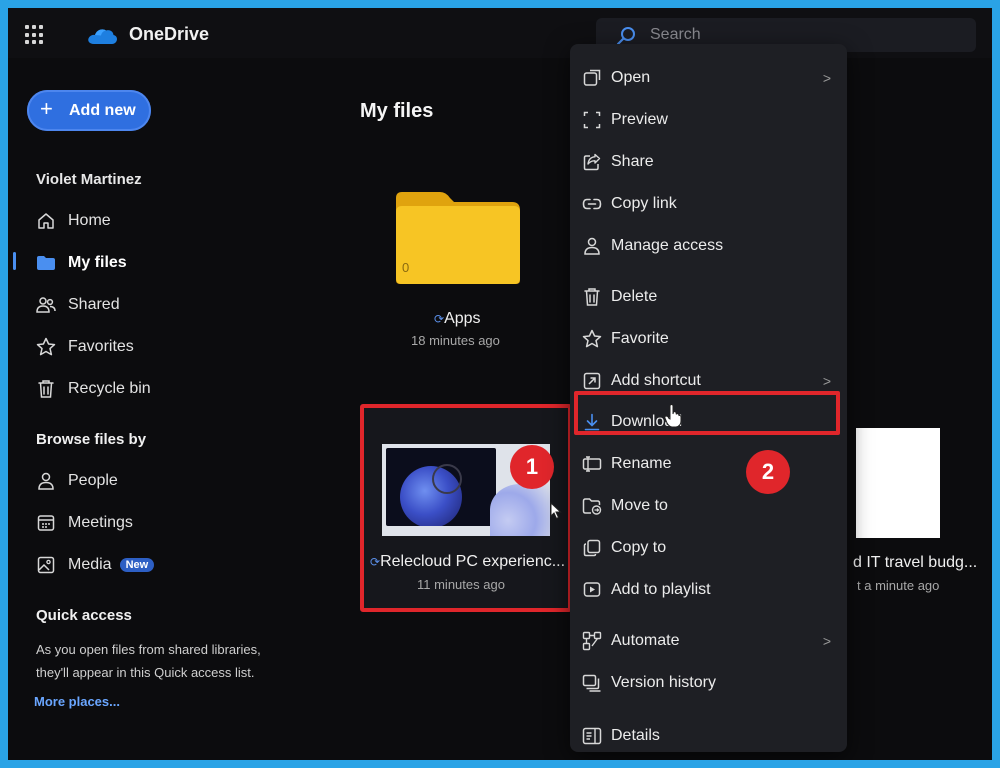  I want to click on add-new-button: + Add new, so click(89, 110).